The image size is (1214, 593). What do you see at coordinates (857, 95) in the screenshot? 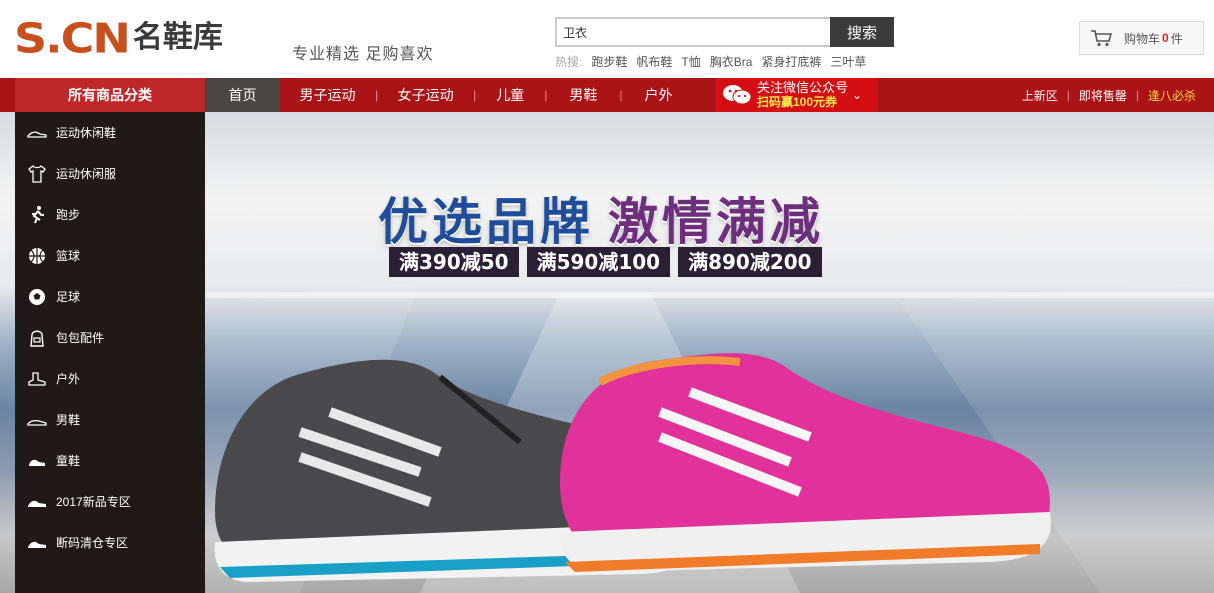
I see `chevron-down-icon: ⌄` at bounding box center [857, 95].